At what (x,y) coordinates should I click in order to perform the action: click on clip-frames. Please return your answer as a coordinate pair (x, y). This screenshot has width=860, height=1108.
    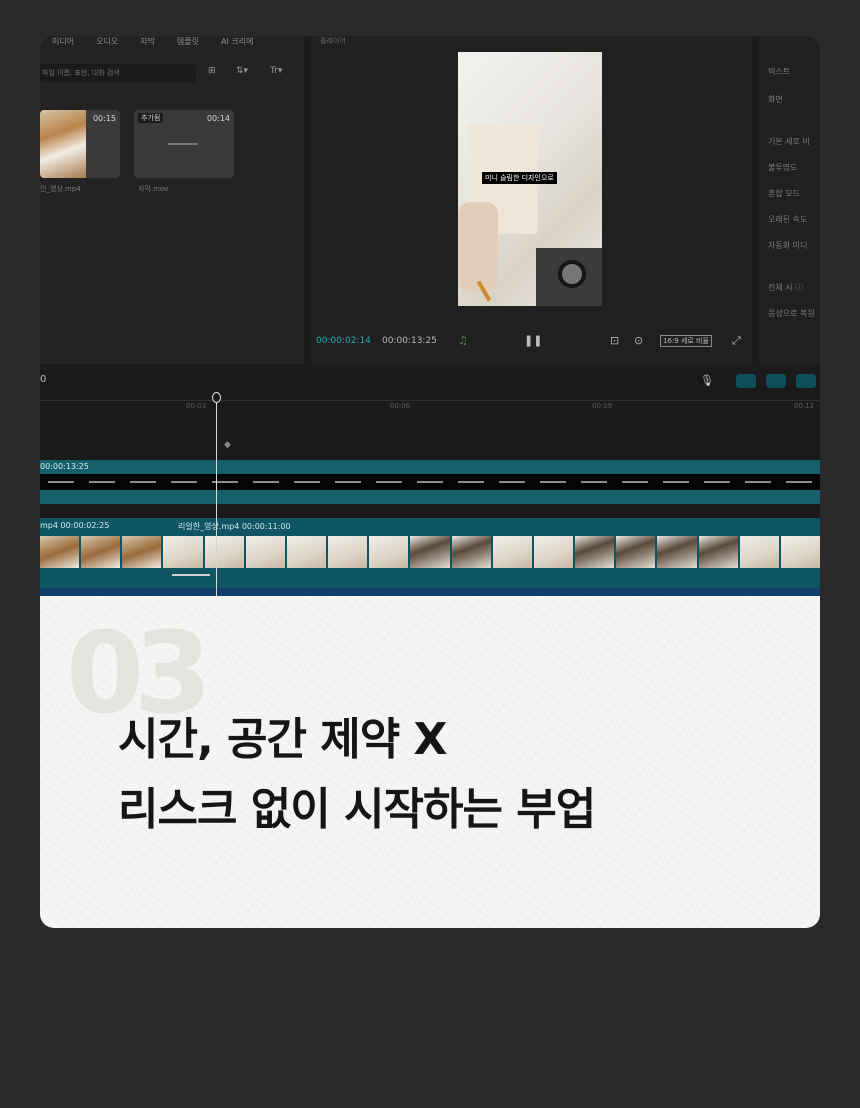
    Looking at the image, I should click on (430, 552).